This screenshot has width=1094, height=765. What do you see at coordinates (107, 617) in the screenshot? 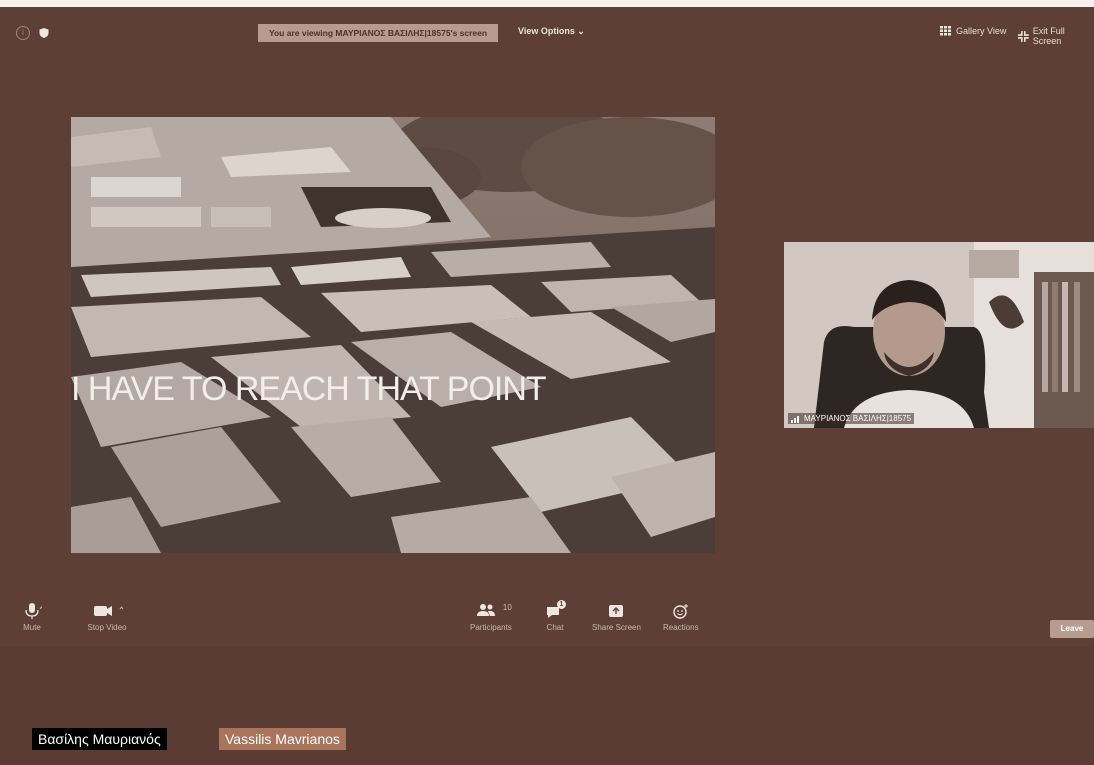
I see `stop-video-button: Stop Video` at bounding box center [107, 617].